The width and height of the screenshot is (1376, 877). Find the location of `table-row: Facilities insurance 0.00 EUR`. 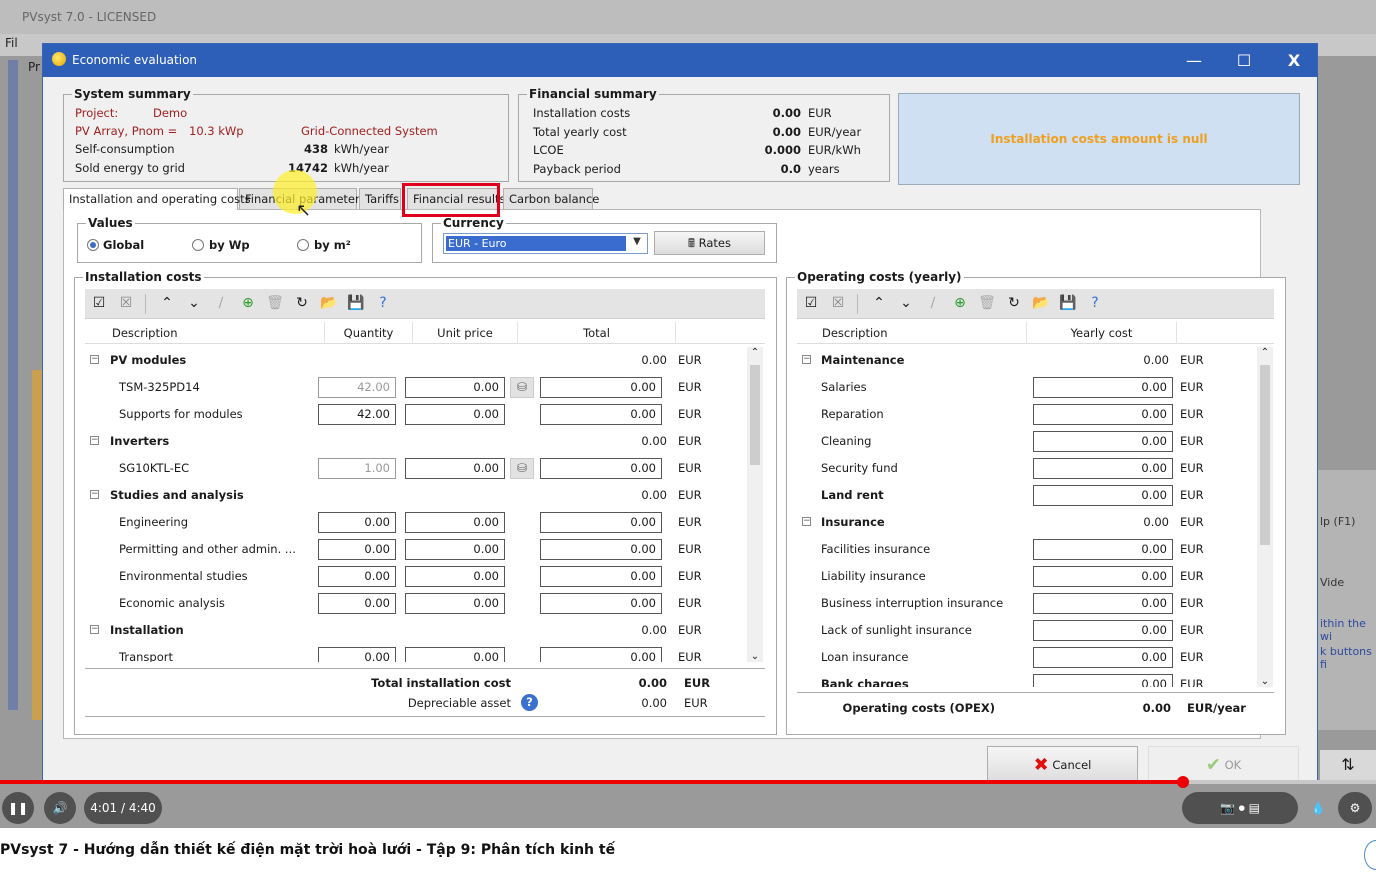

table-row: Facilities insurance 0.00 EUR is located at coordinates (1027, 549).